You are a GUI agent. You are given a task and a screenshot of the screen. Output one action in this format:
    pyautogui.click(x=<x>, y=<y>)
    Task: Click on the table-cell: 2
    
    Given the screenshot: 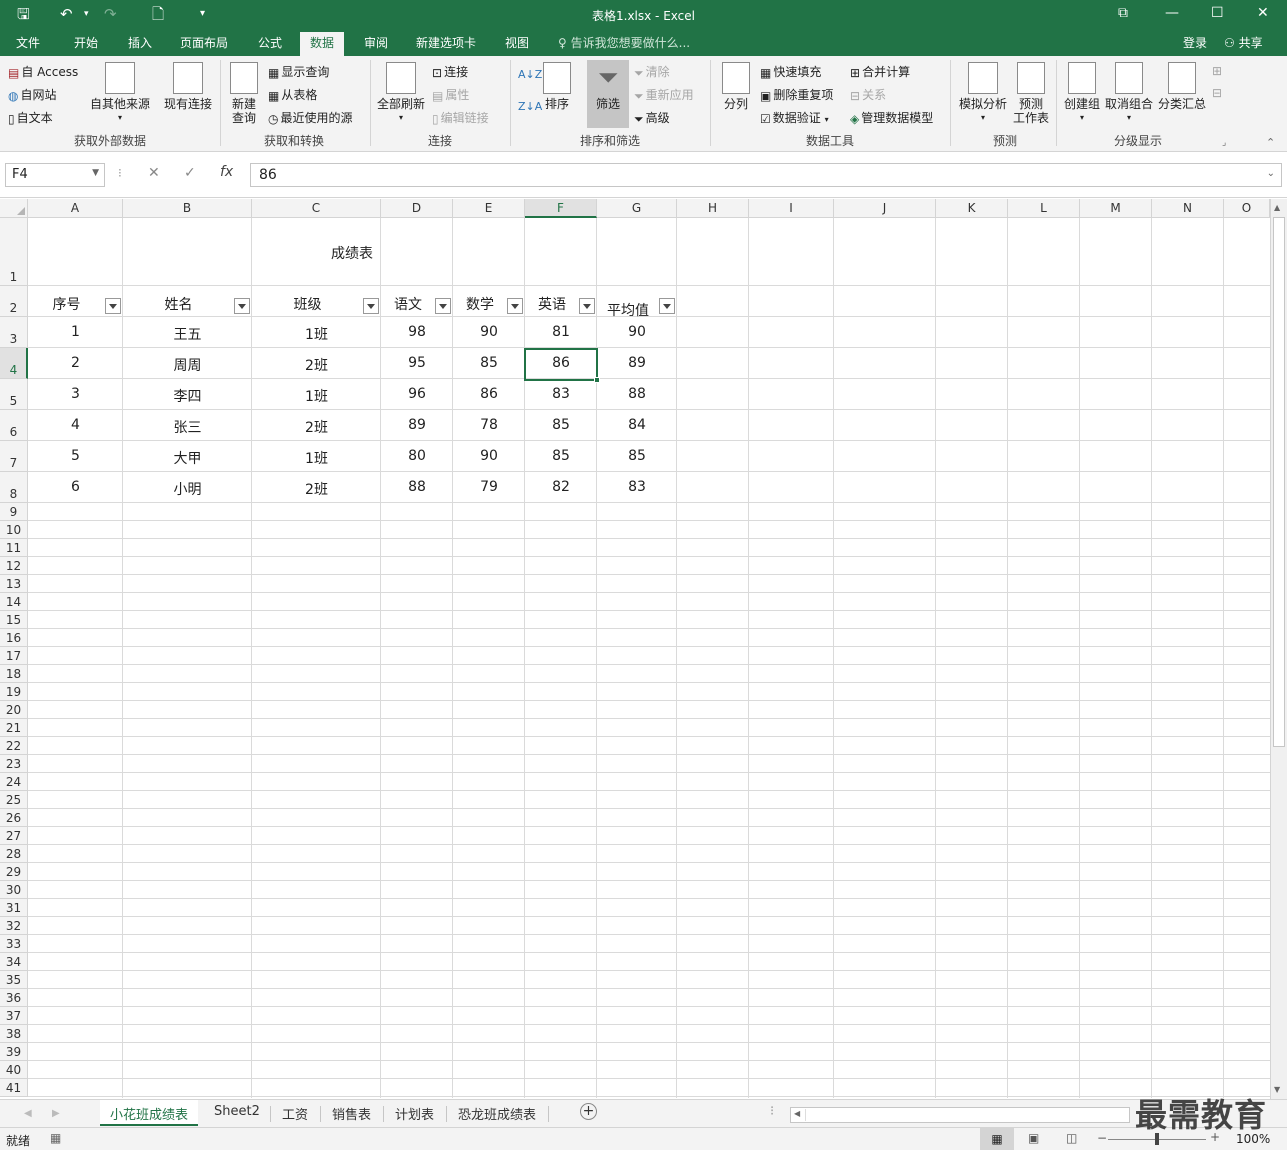 What is the action you would take?
    pyautogui.click(x=75, y=363)
    